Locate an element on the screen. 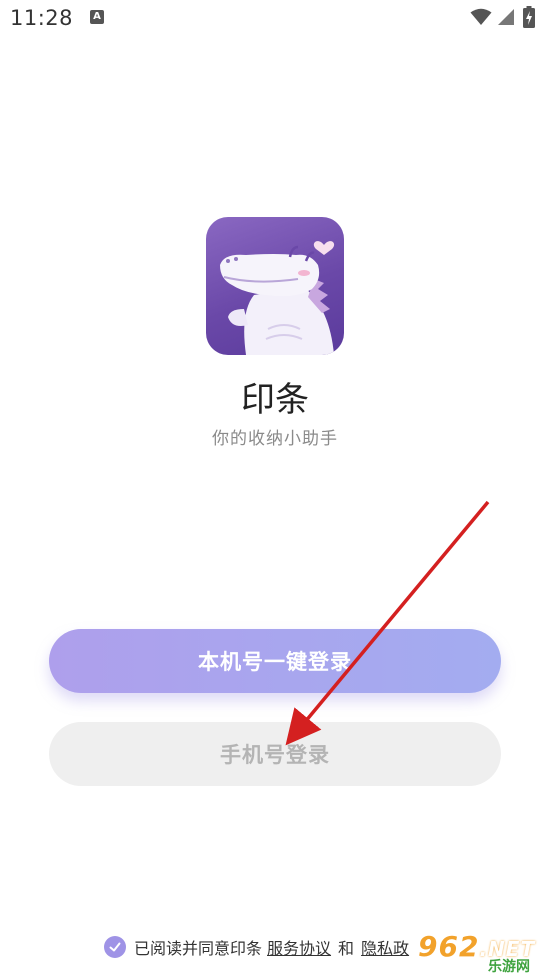  one-click-login-button: 本机号一键登录 is located at coordinates (275, 661).